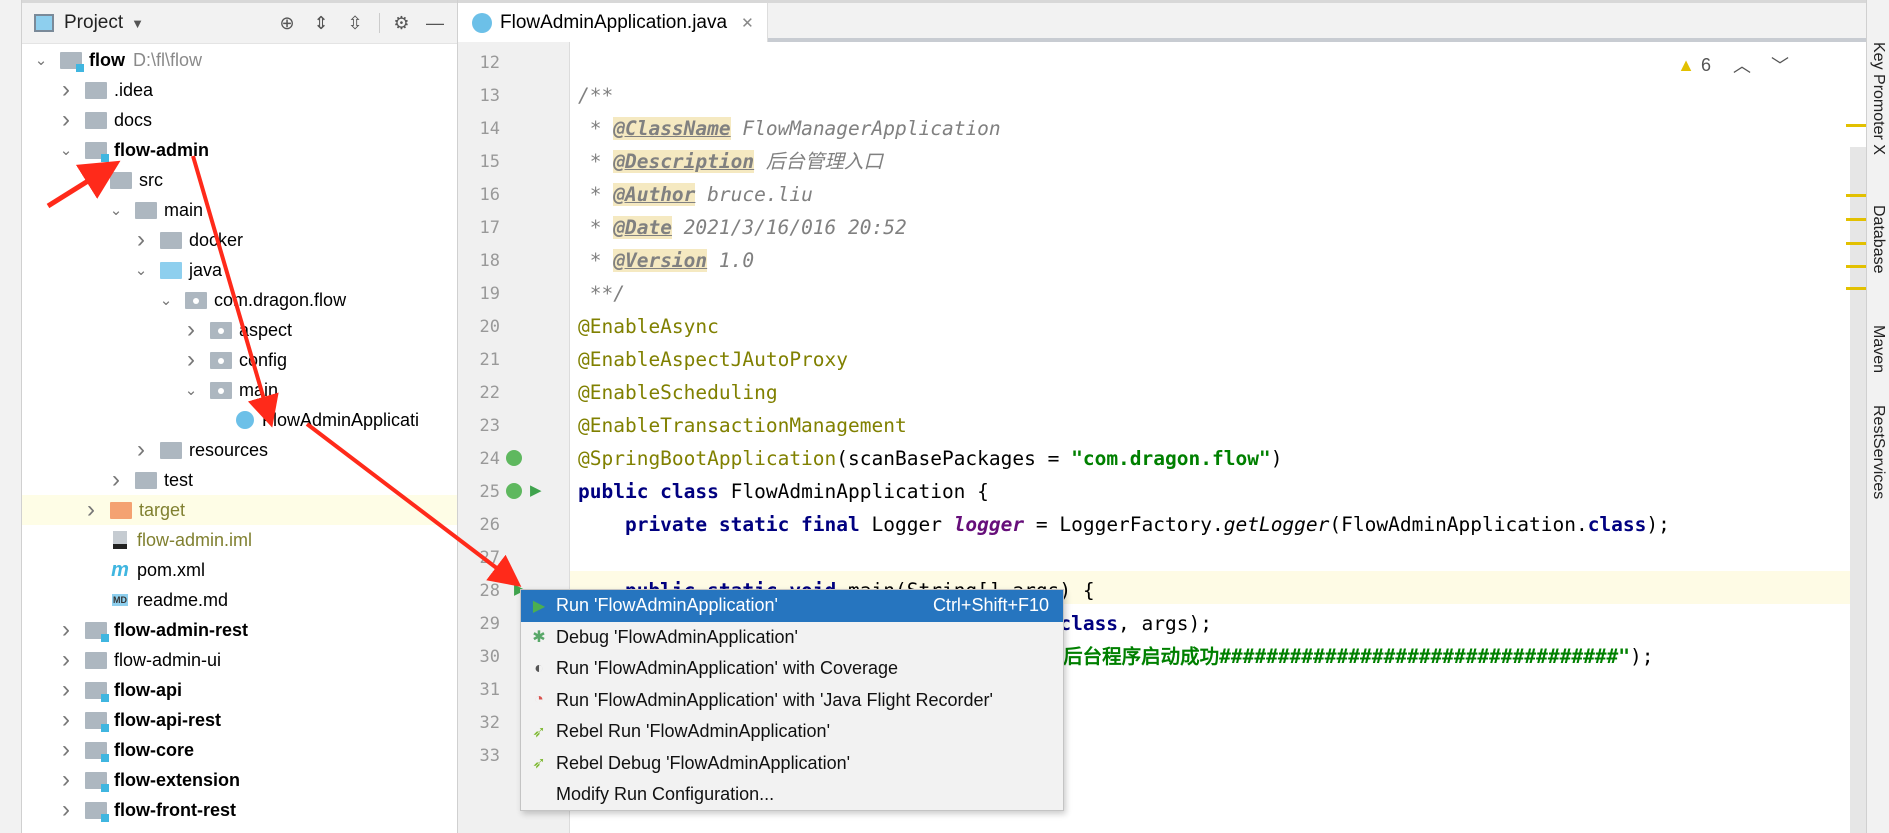  Describe the element at coordinates (742, 425) in the screenshot. I see `code-line: @EnableTransactionManagement` at that location.